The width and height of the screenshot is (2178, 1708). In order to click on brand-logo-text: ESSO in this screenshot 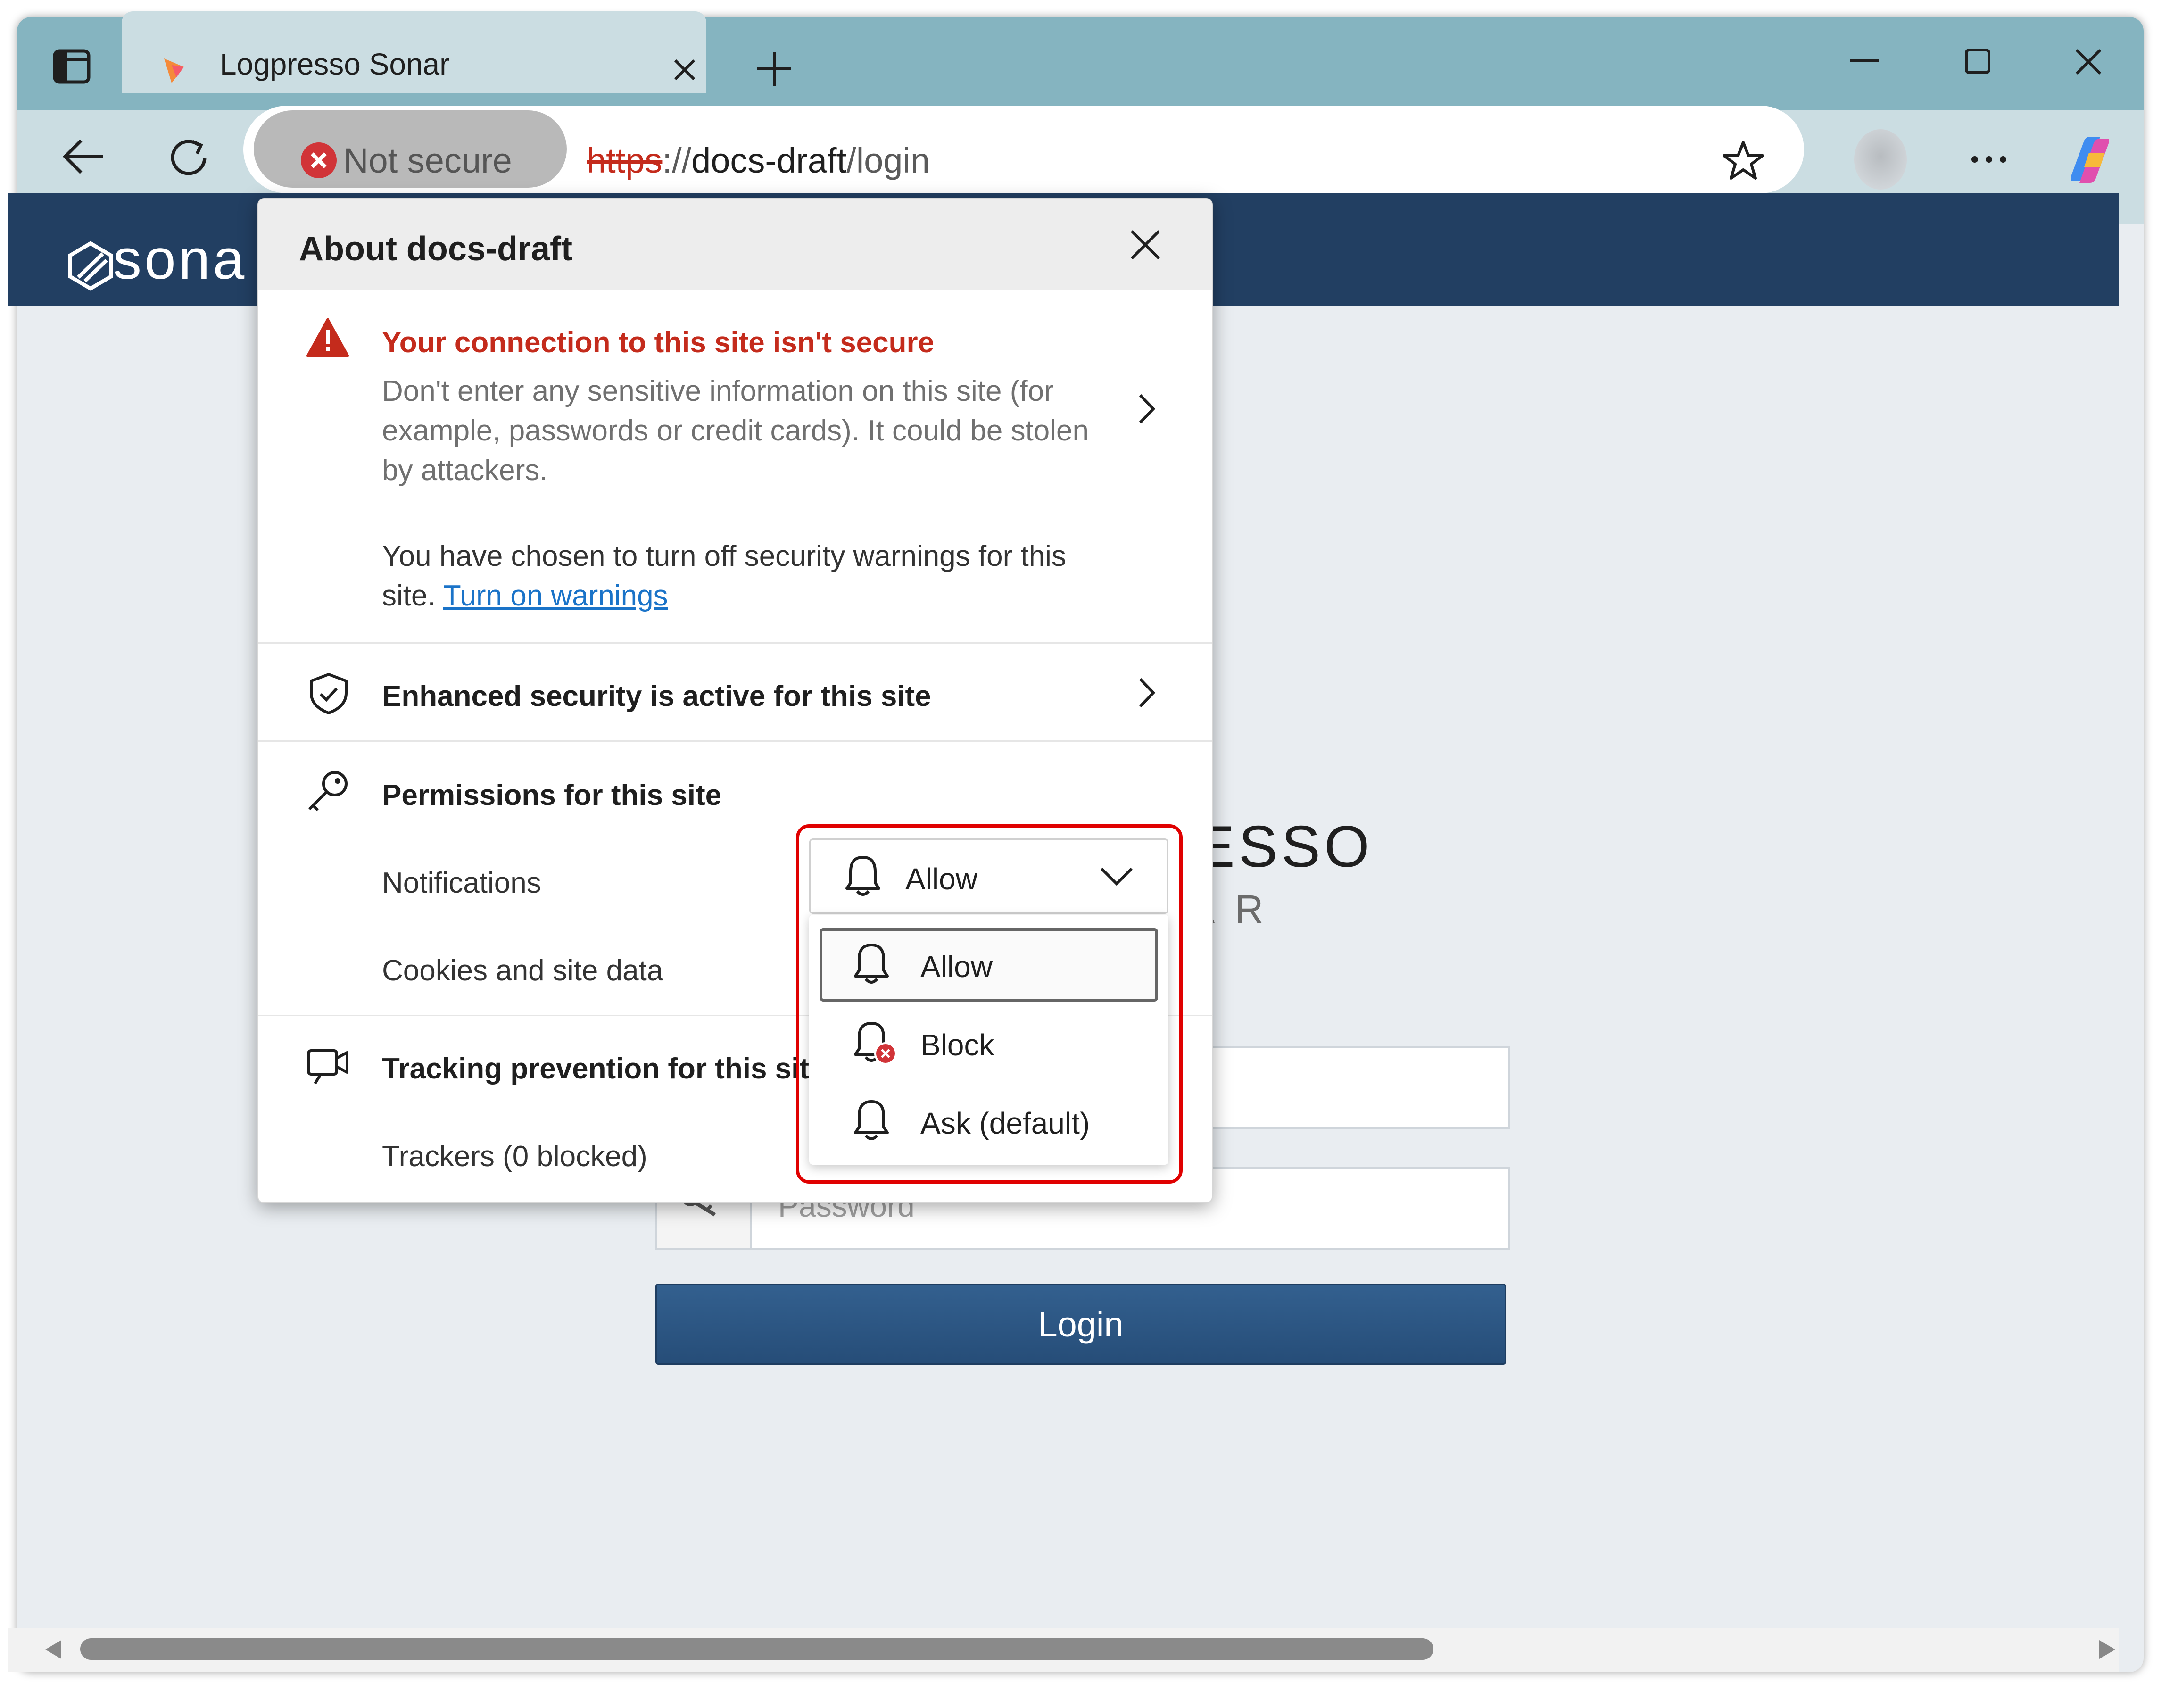, I will do `click(1285, 846)`.